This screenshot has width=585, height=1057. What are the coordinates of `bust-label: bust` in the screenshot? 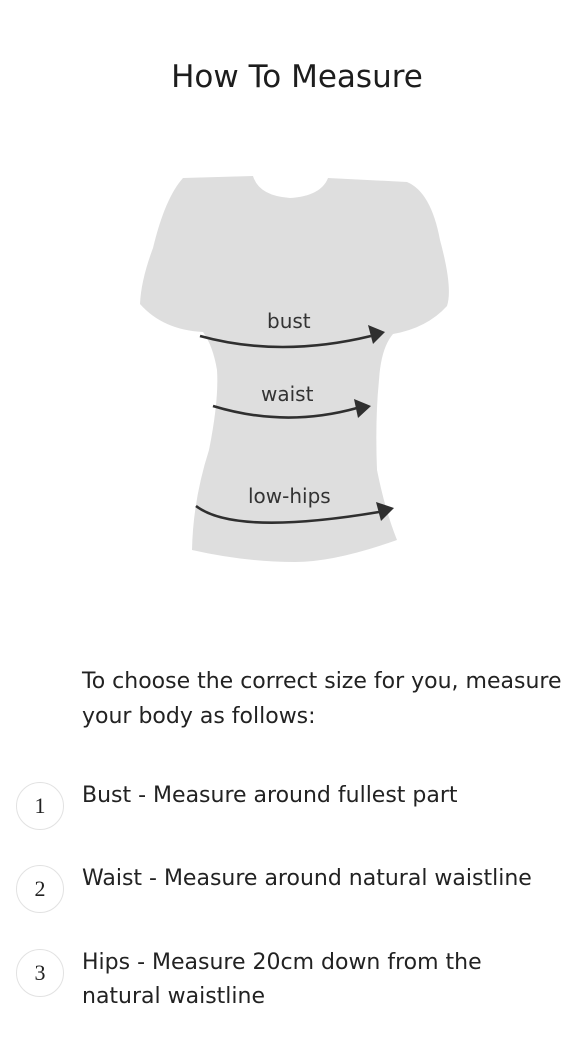 It's located at (289, 321).